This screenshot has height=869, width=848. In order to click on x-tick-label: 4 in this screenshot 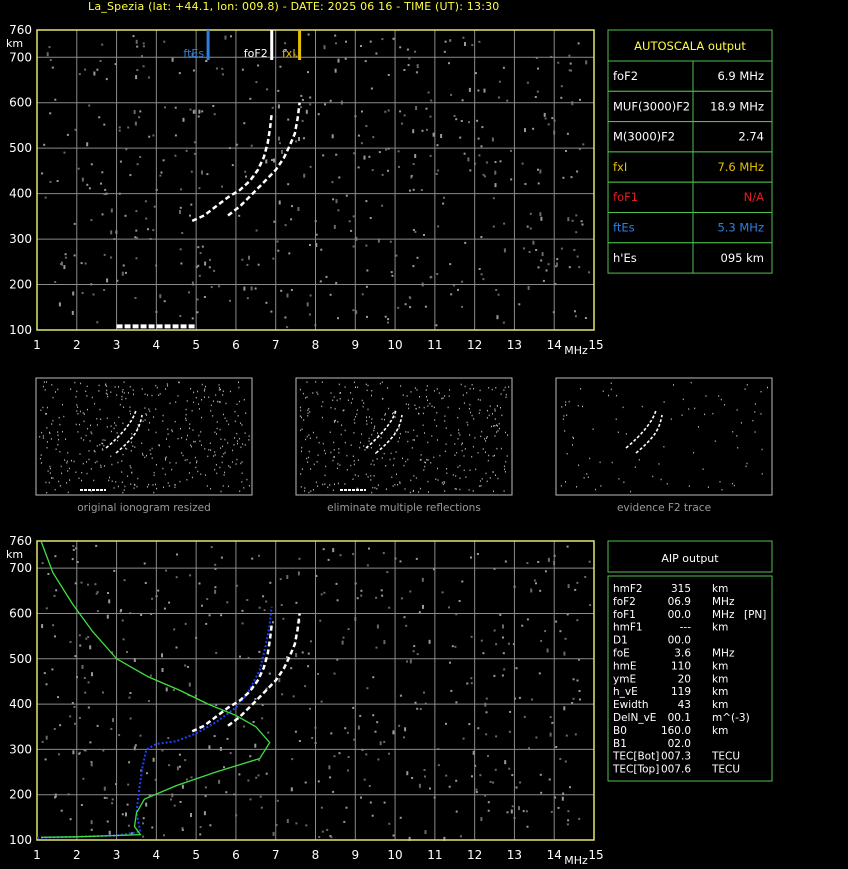, I will do `click(157, 345)`.